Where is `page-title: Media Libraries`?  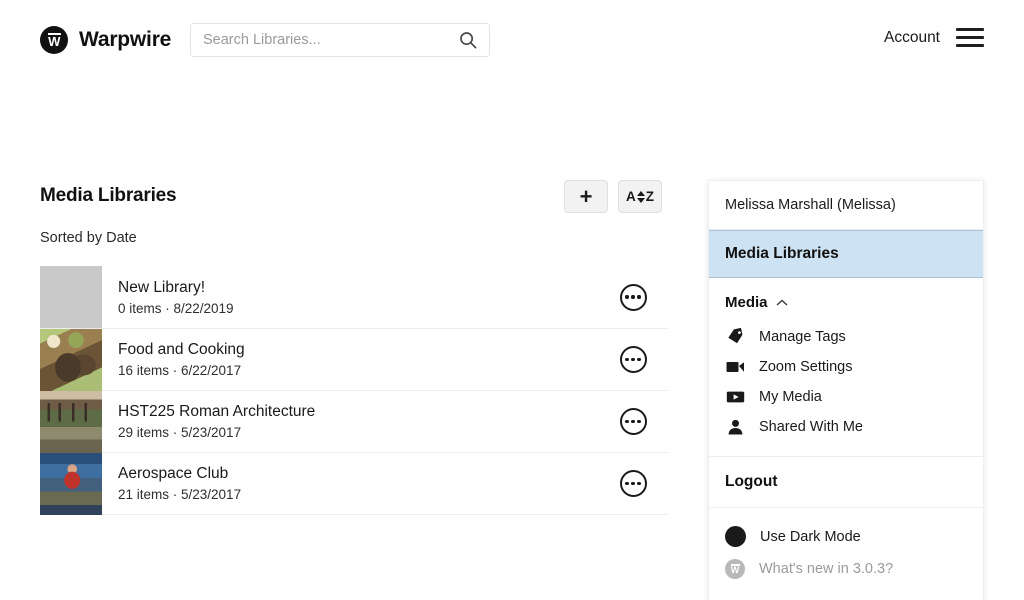 page-title: Media Libraries is located at coordinates (108, 195).